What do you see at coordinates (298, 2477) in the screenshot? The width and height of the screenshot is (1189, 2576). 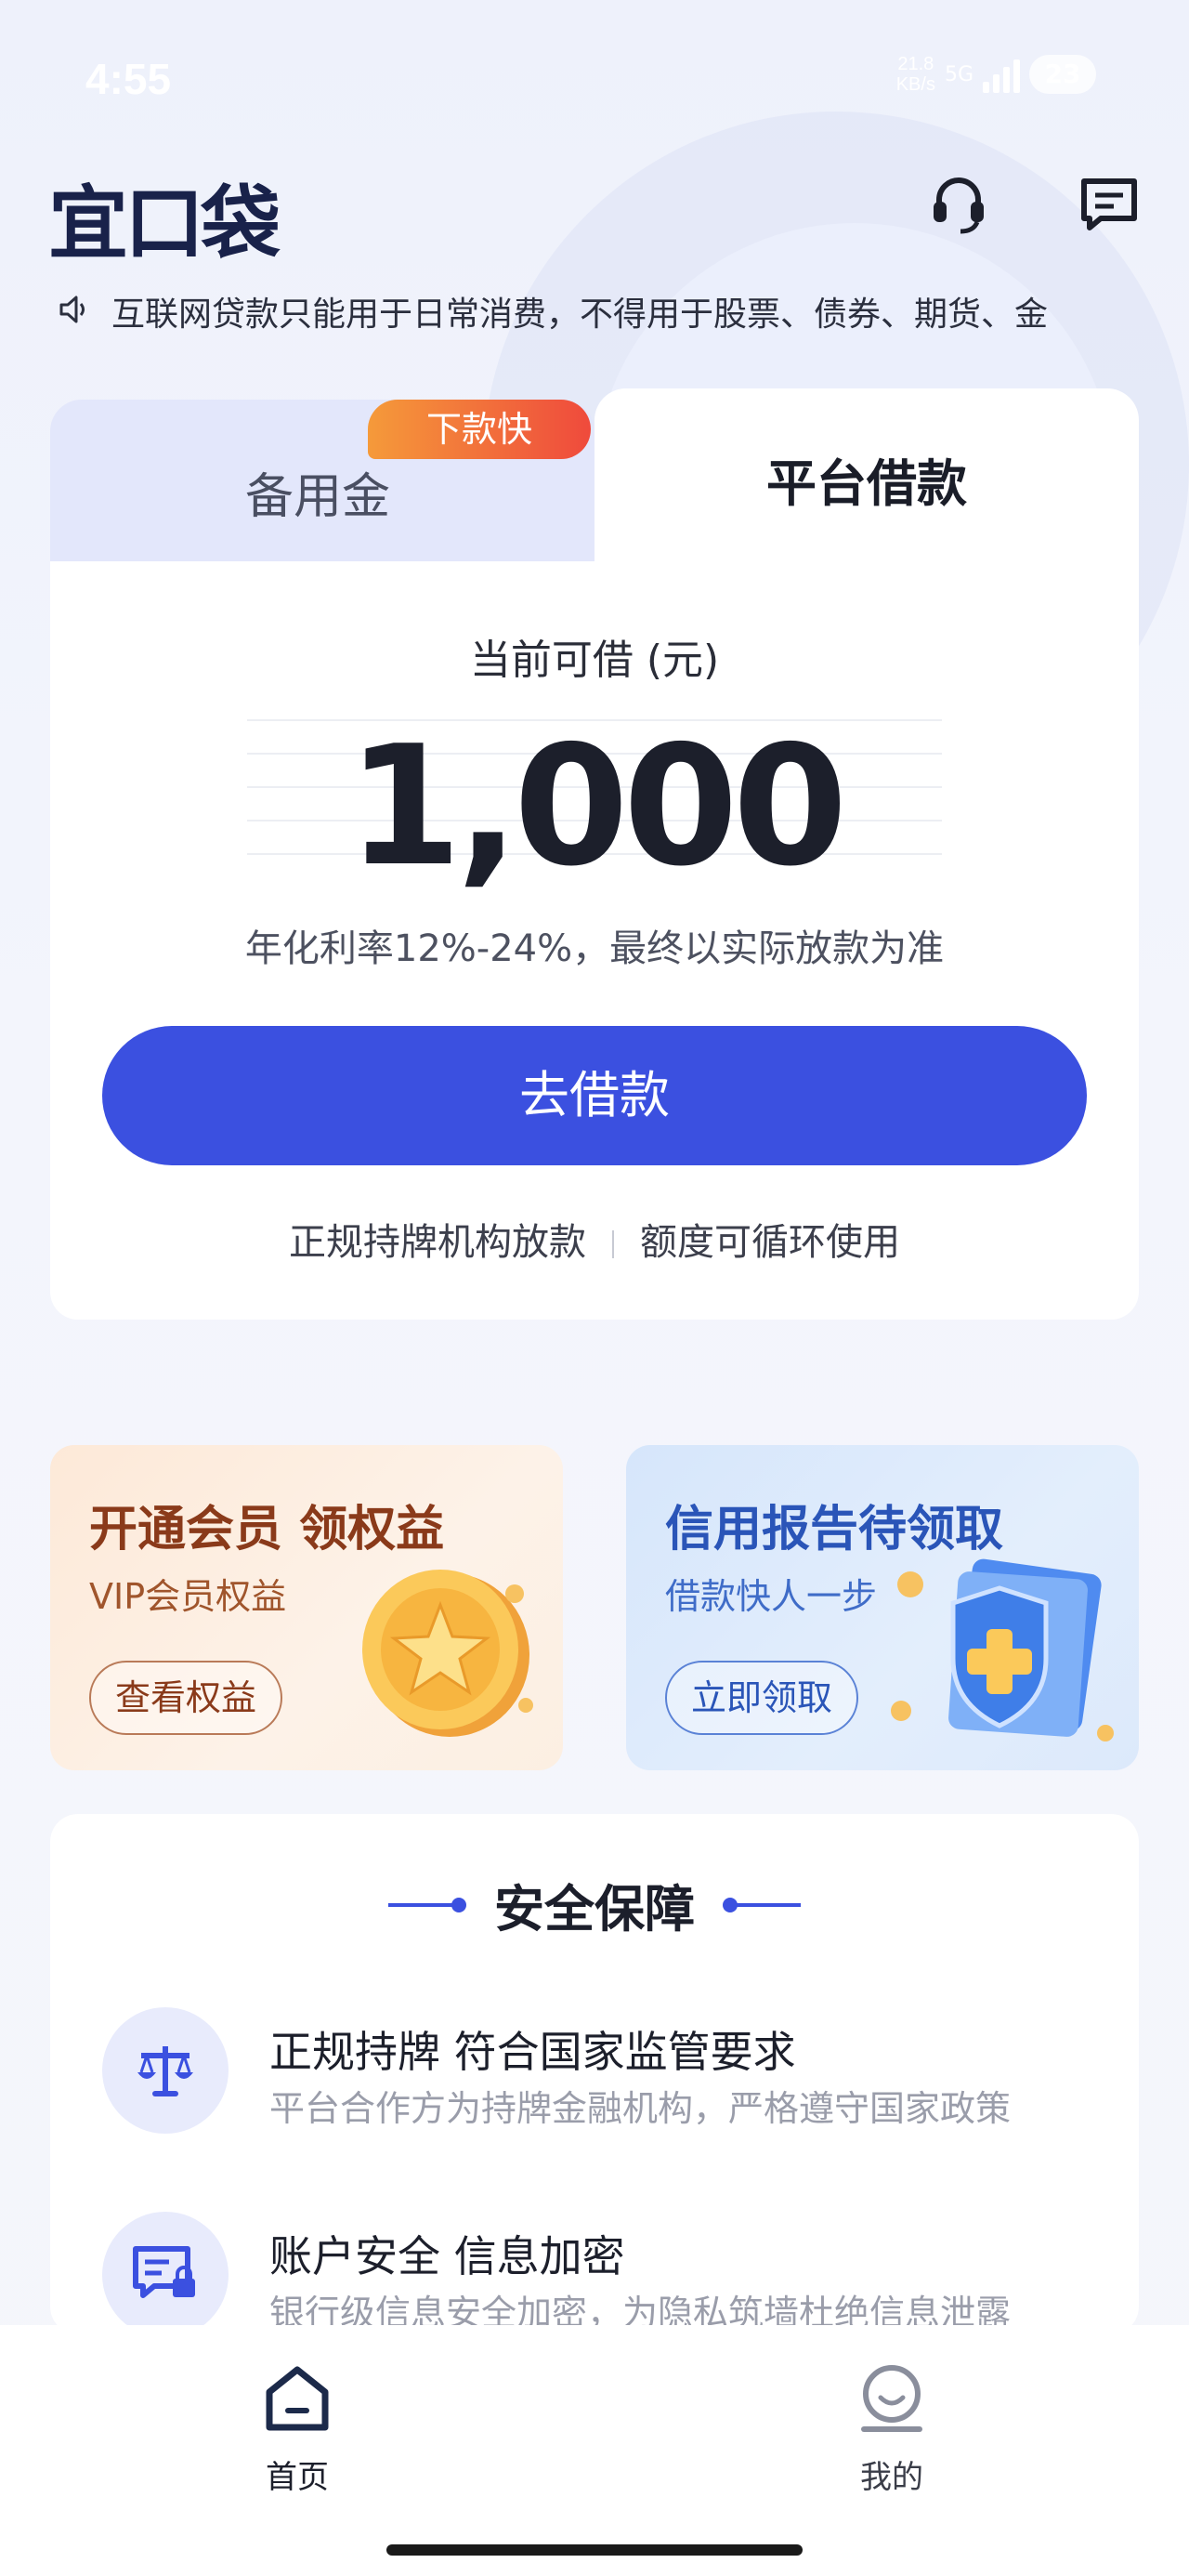 I see `tab-home-label: 首页` at bounding box center [298, 2477].